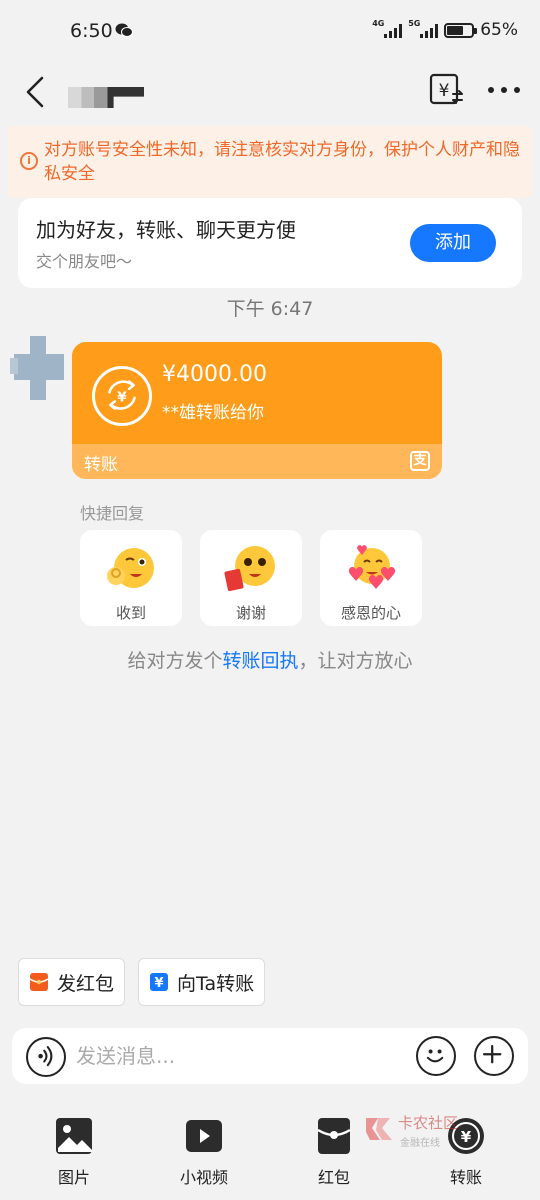  Describe the element at coordinates (37, 92) in the screenshot. I see `back-icon` at that location.